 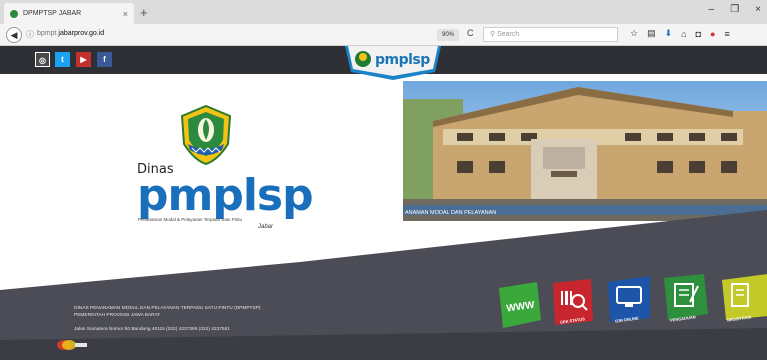 I want to click on header-logo-text: pmplsp, so click(x=402, y=60).